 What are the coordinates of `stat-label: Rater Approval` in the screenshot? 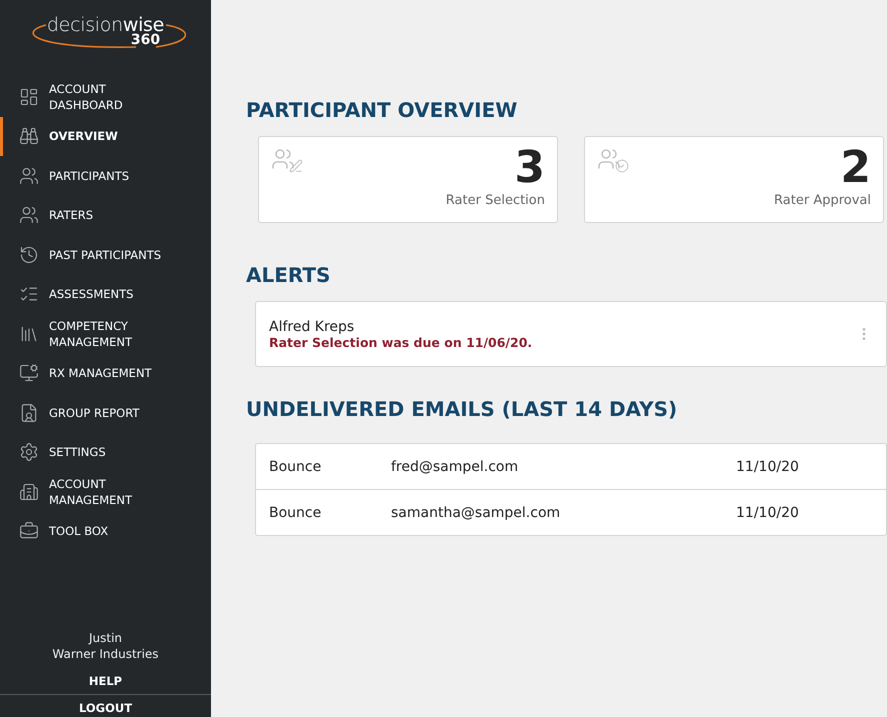 It's located at (822, 200).